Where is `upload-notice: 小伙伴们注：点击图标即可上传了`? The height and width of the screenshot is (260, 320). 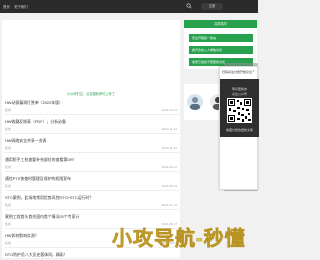
upload-notice: 小伙伴们注：点击图标即可上传了 is located at coordinates (91, 93).